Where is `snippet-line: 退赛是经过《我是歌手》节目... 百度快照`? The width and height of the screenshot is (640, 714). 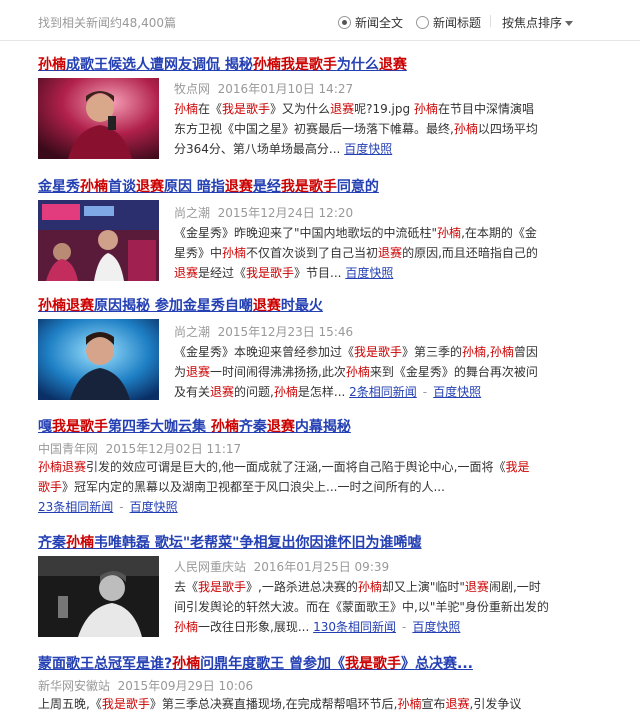 snippet-line: 退赛是经过《我是歌手》节目... 百度快照 is located at coordinates (386, 273).